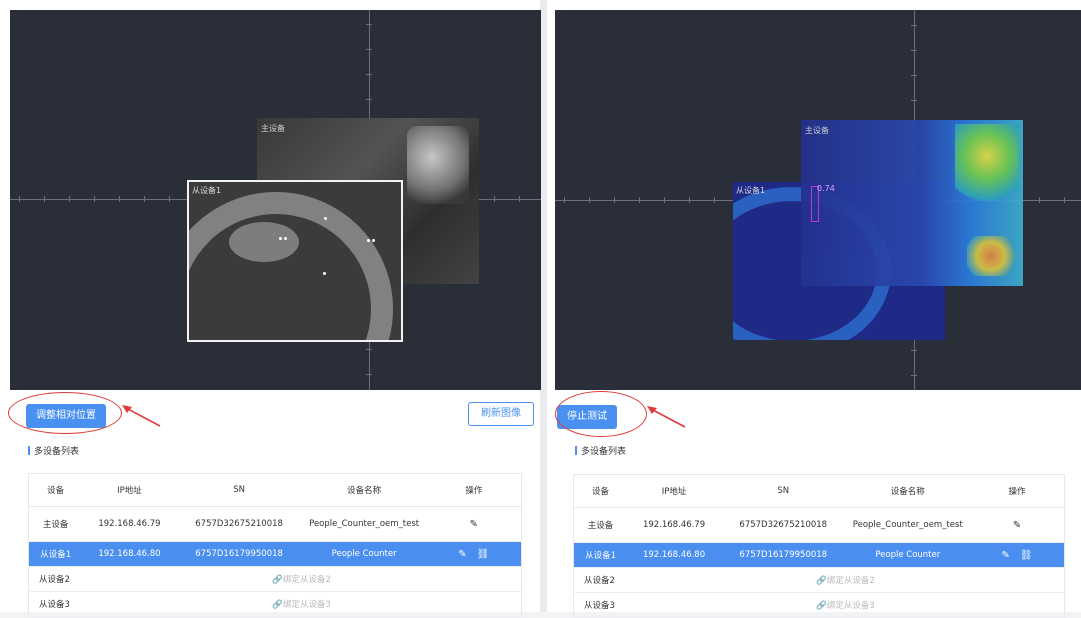 This screenshot has width=1081, height=618. I want to click on master-heatmap: 主设备, so click(912, 203).